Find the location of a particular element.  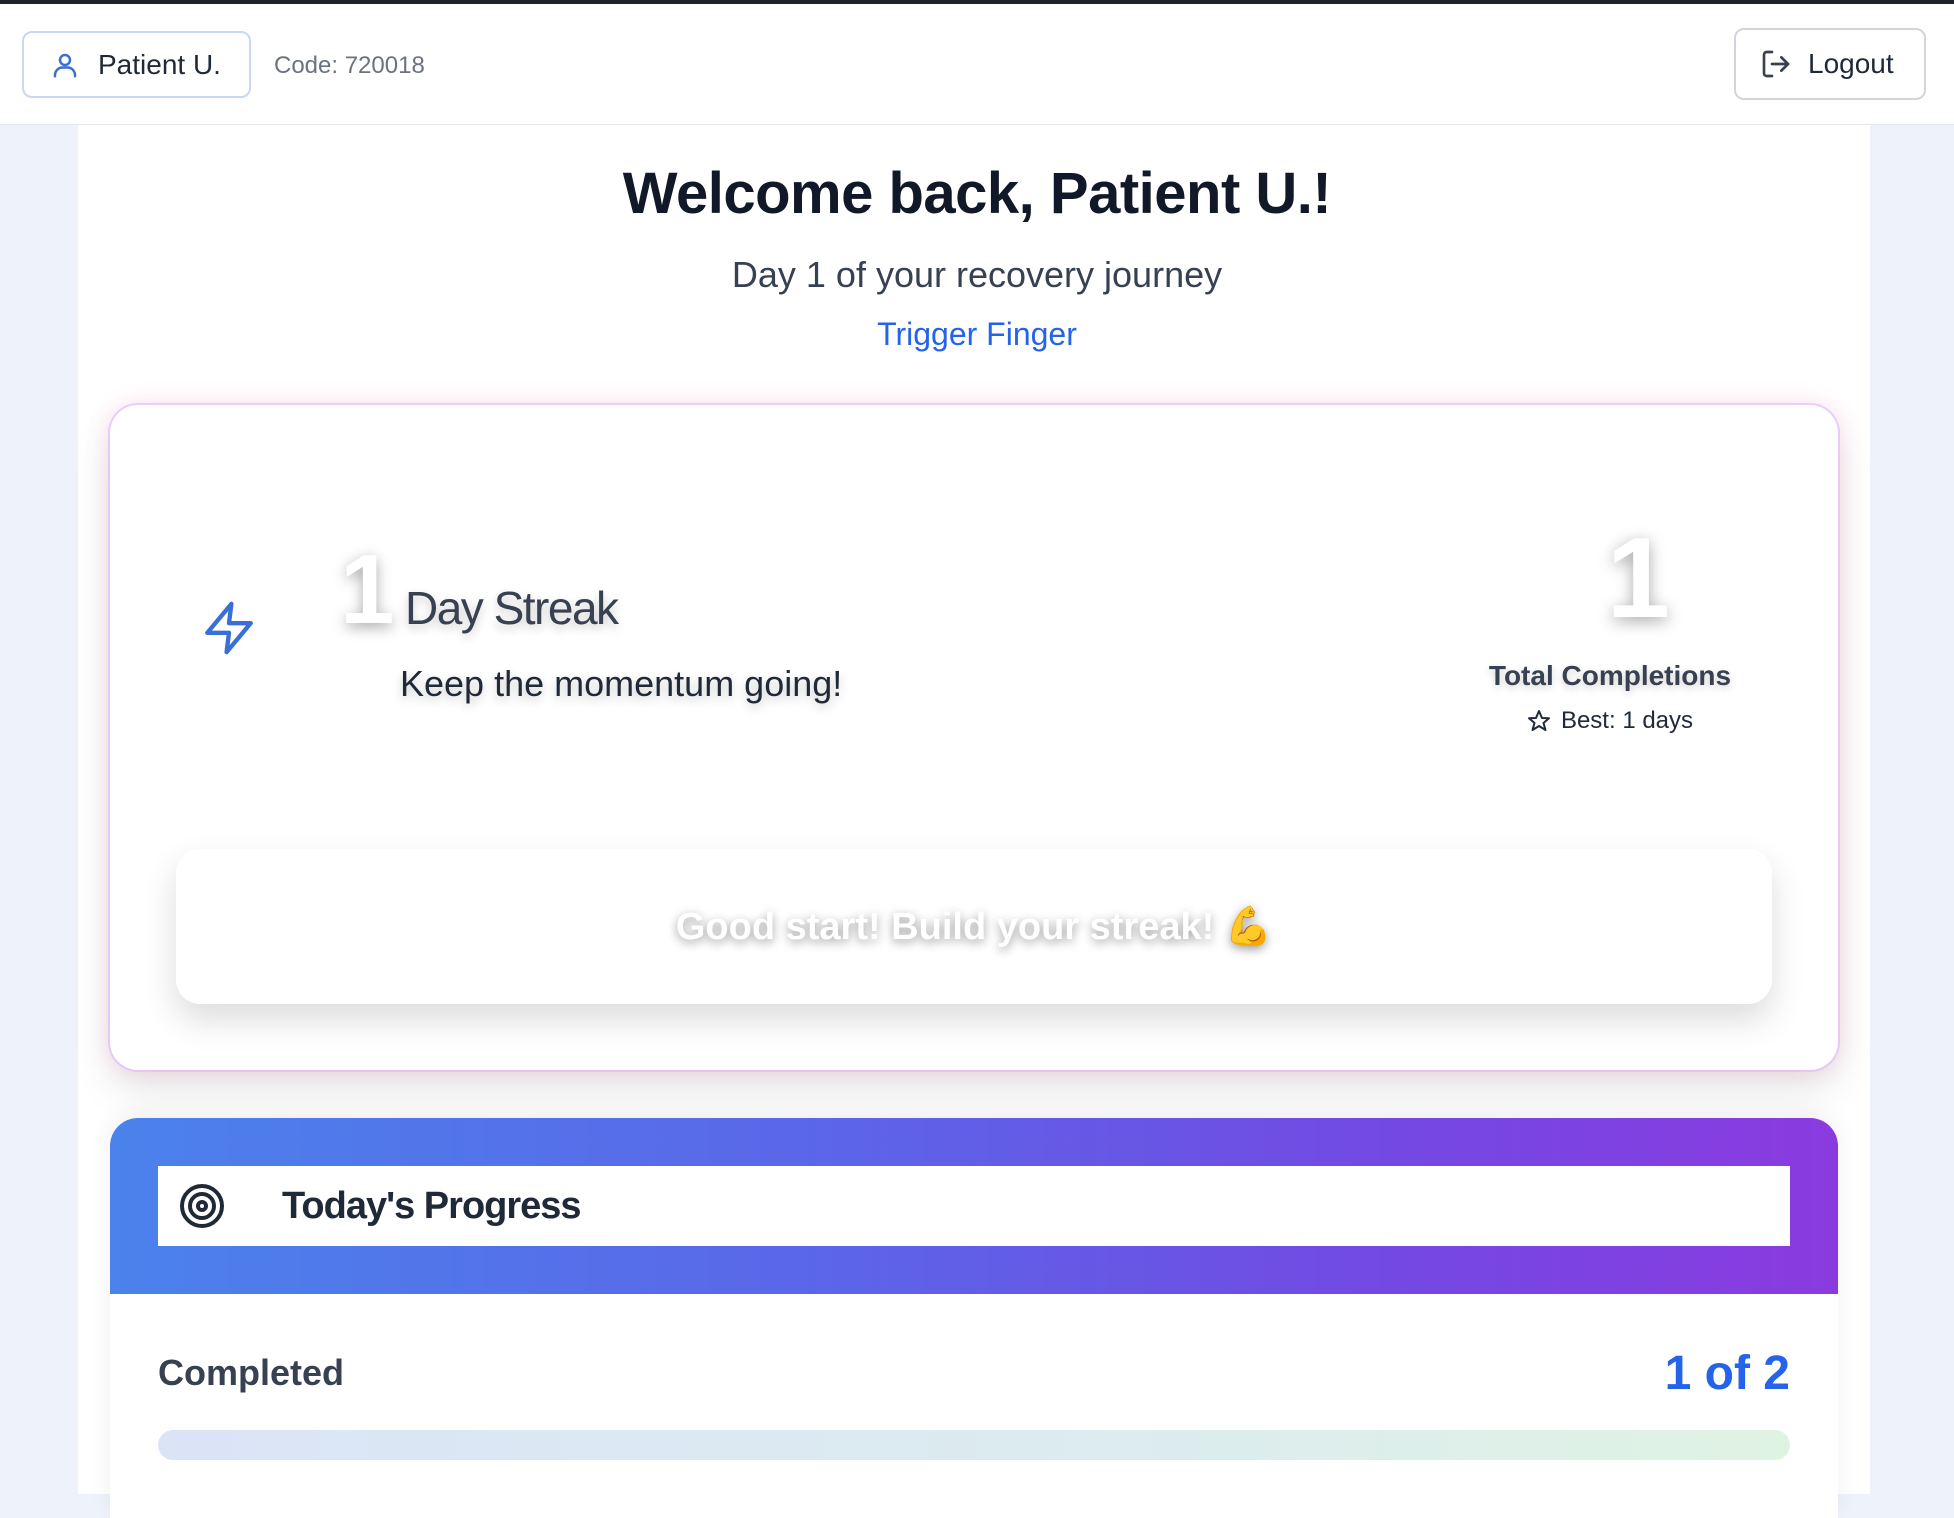

progress-bar is located at coordinates (974, 1445).